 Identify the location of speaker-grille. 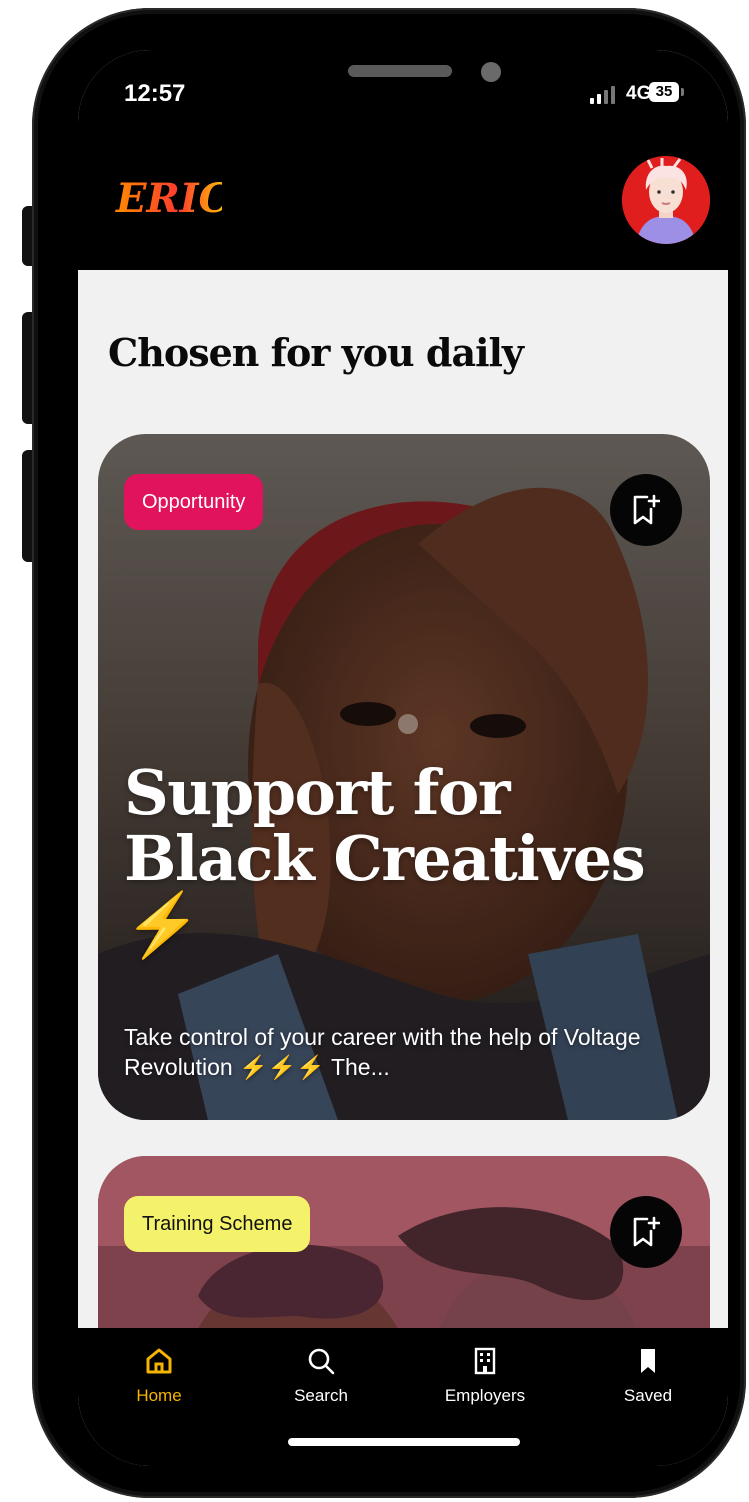
(400, 71).